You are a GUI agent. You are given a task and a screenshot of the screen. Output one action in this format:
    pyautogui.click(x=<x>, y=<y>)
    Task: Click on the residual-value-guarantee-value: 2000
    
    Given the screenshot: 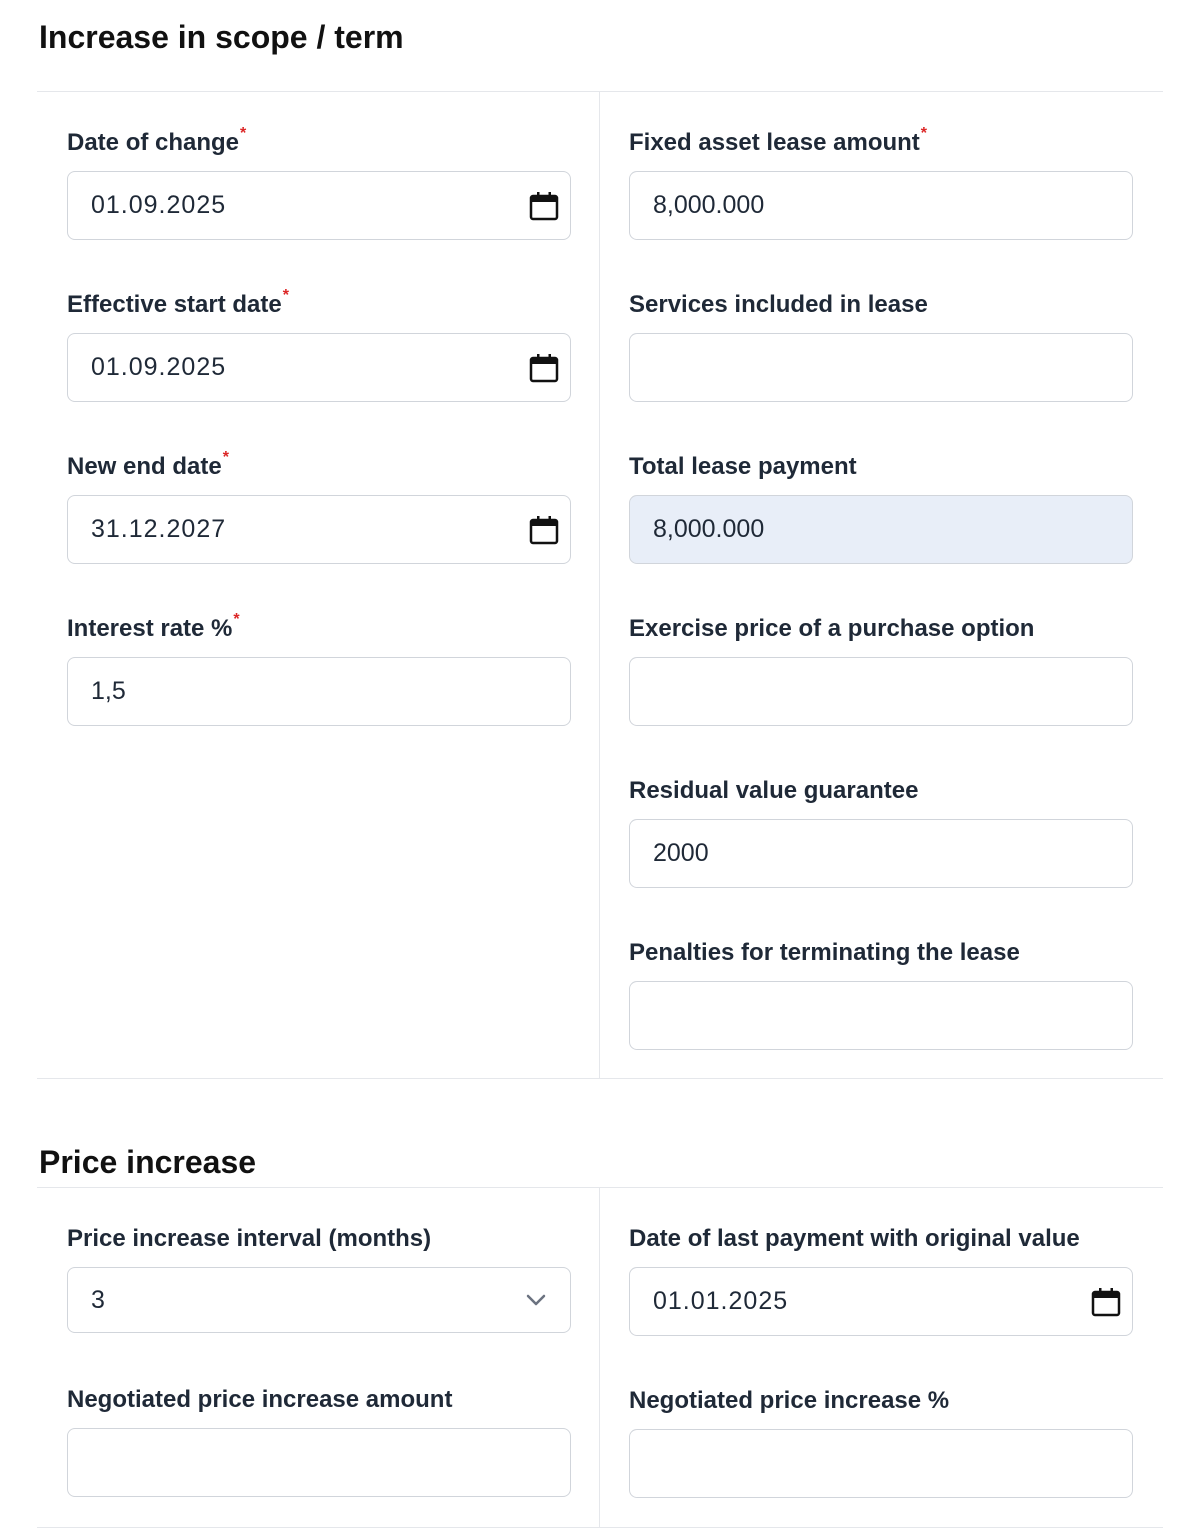 What is the action you would take?
    pyautogui.click(x=681, y=853)
    